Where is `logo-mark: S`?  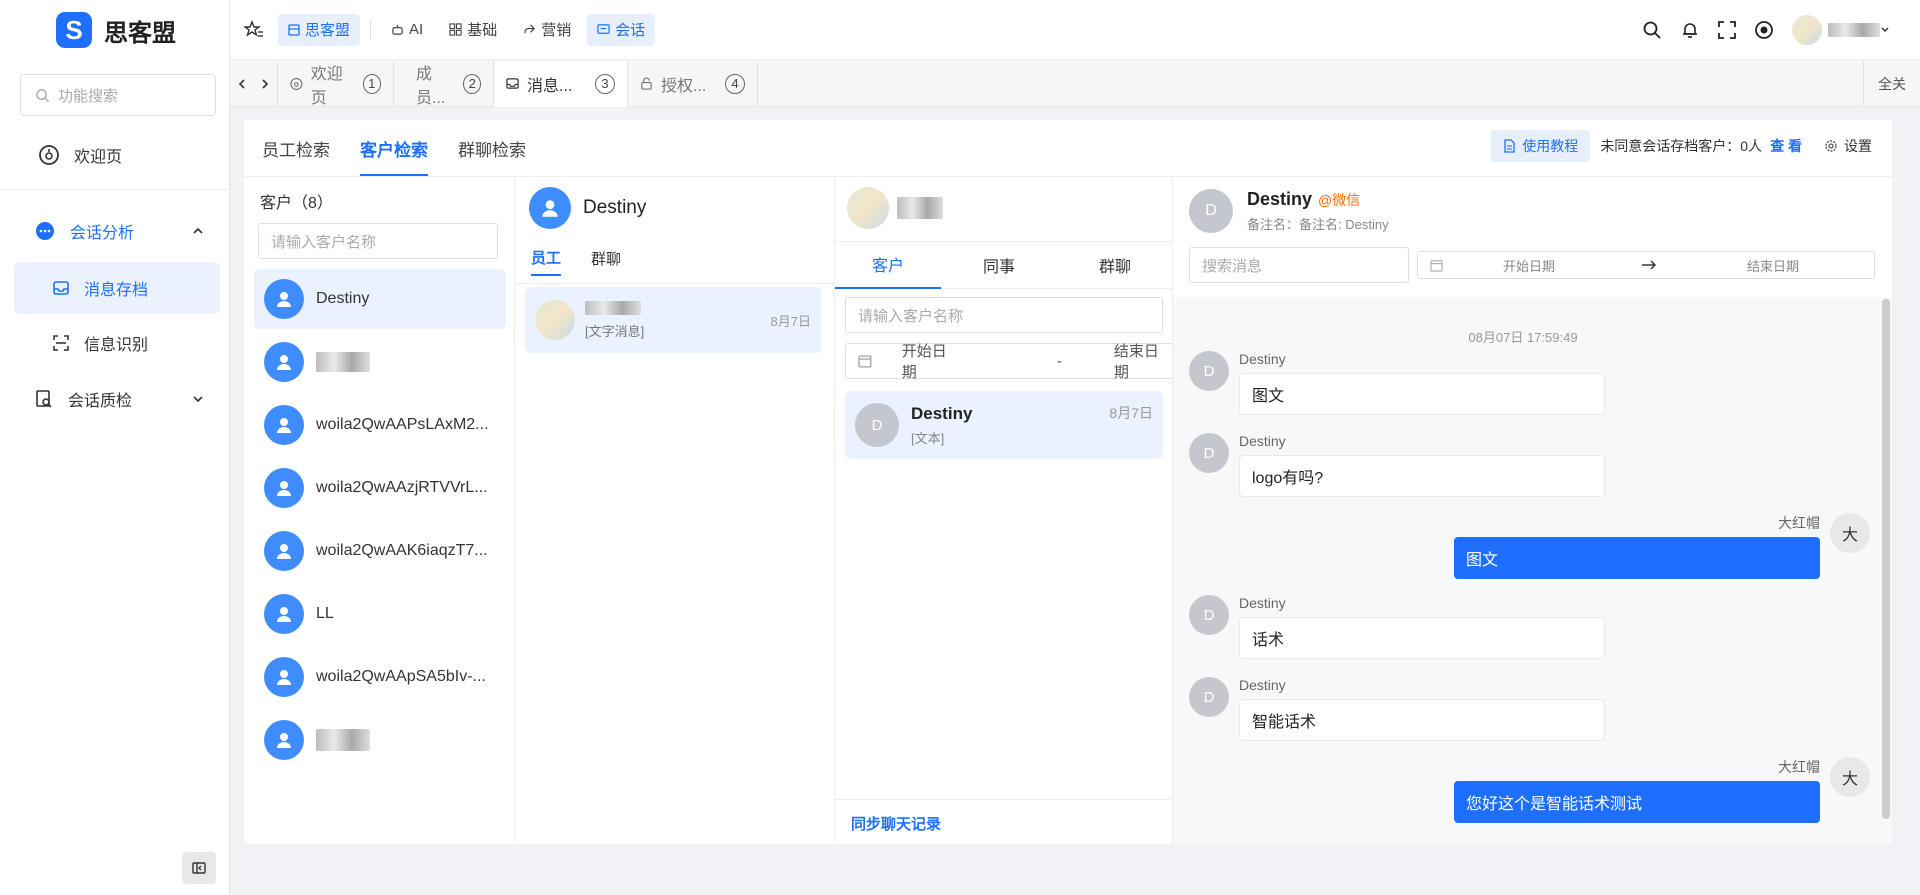
logo-mark: S is located at coordinates (74, 30).